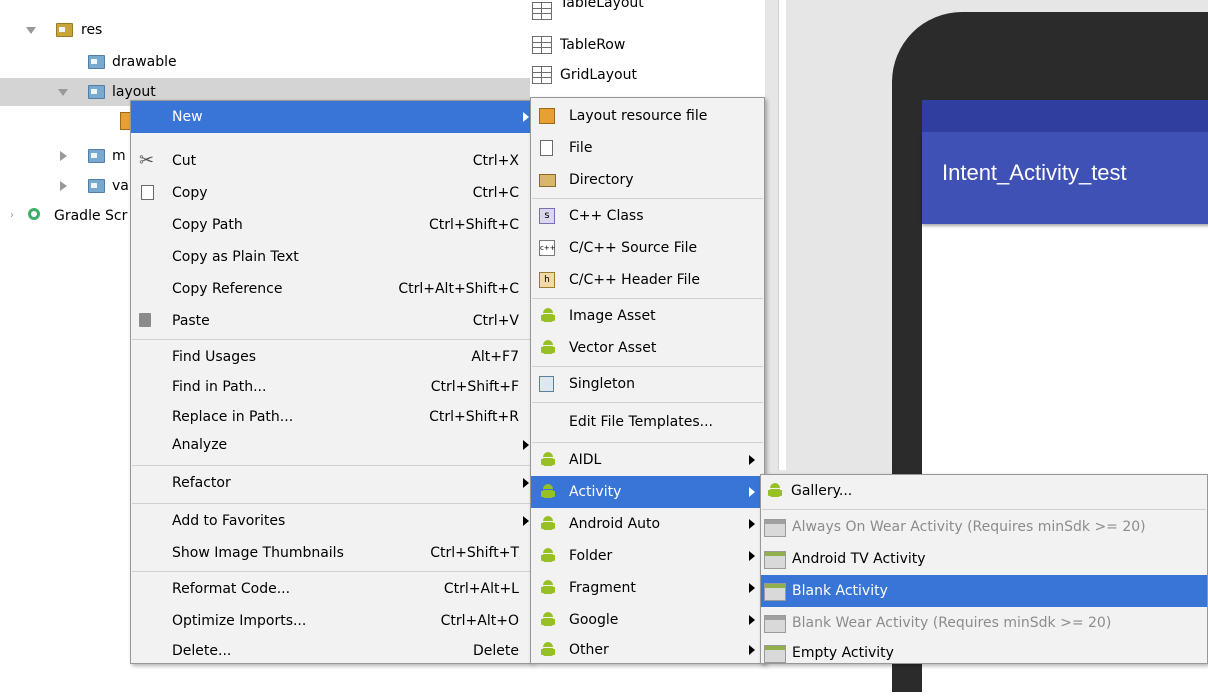 The image size is (1208, 700). Describe the element at coordinates (91, 216) in the screenshot. I see `tree-item-label: Gradle Scr` at that location.